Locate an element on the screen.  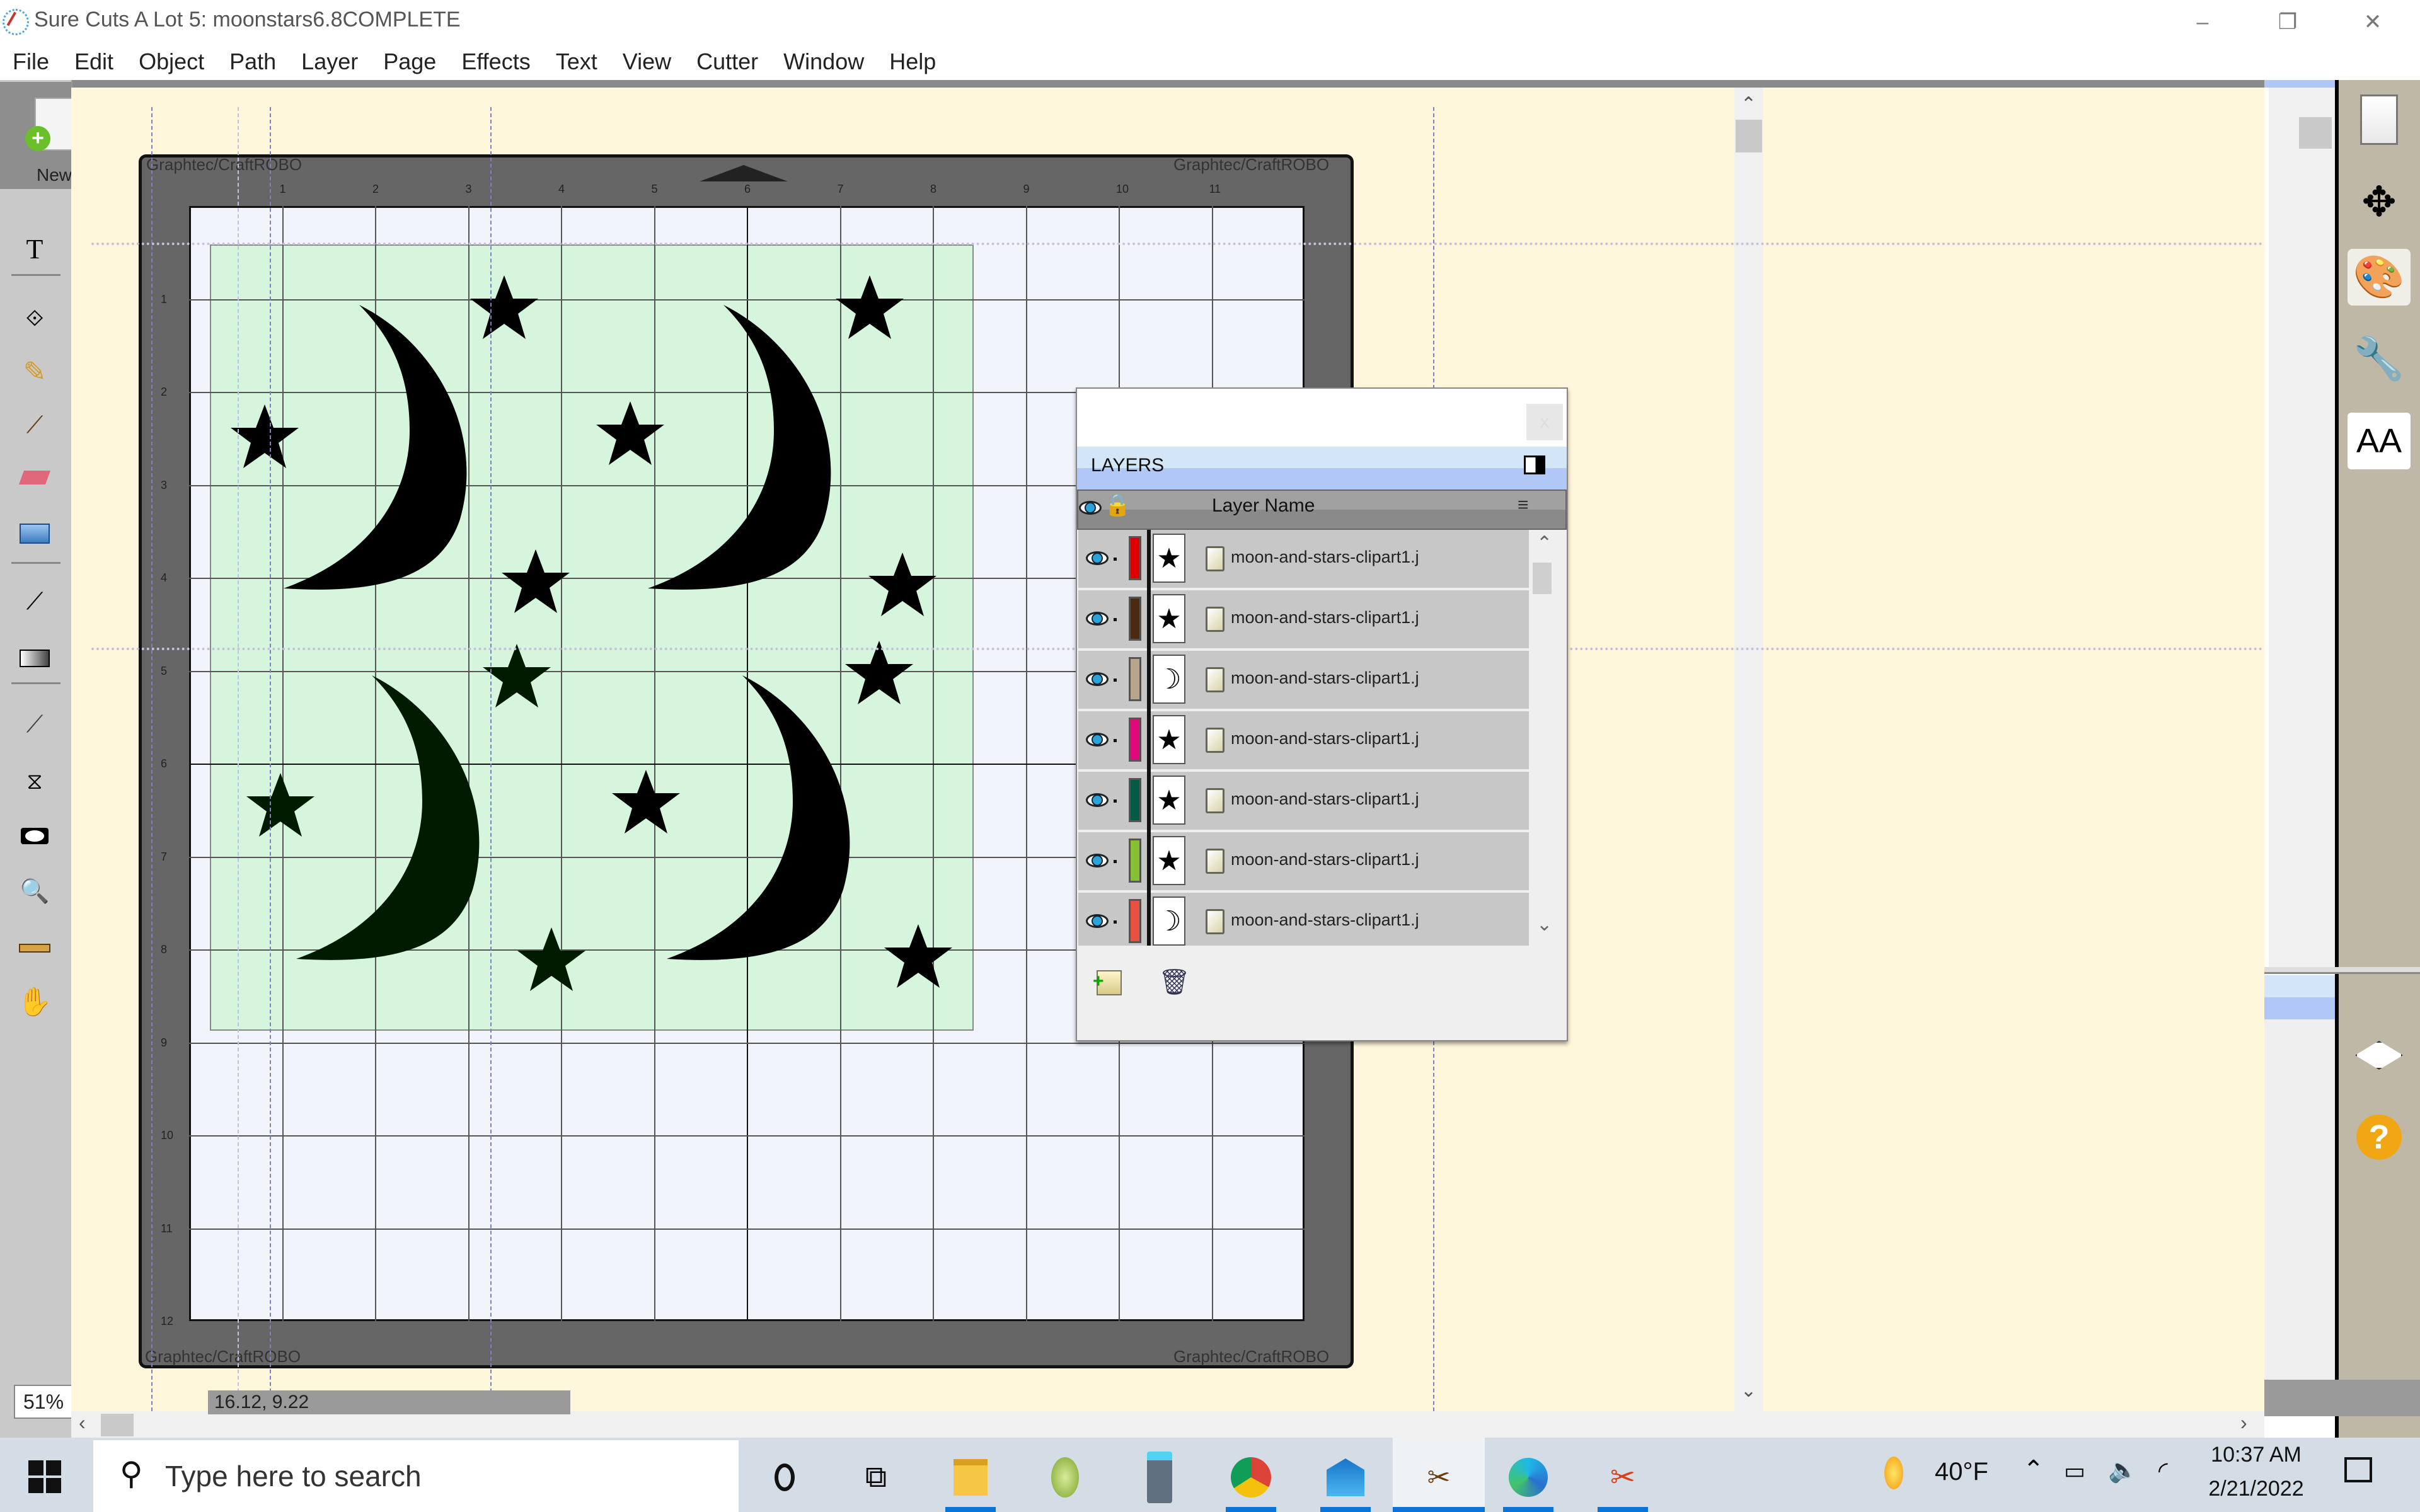
file-explorer-icon is located at coordinates (971, 1477).